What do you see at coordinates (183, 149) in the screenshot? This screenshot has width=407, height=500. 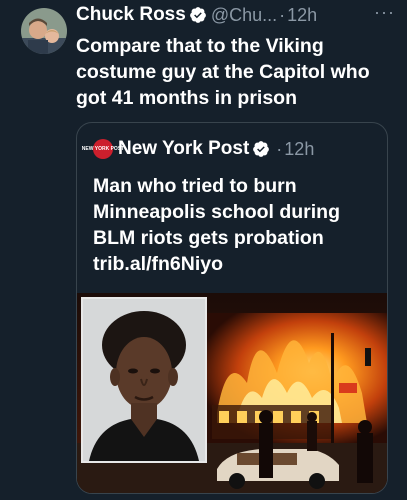 I see `quoted-author-name: New York Post` at bounding box center [183, 149].